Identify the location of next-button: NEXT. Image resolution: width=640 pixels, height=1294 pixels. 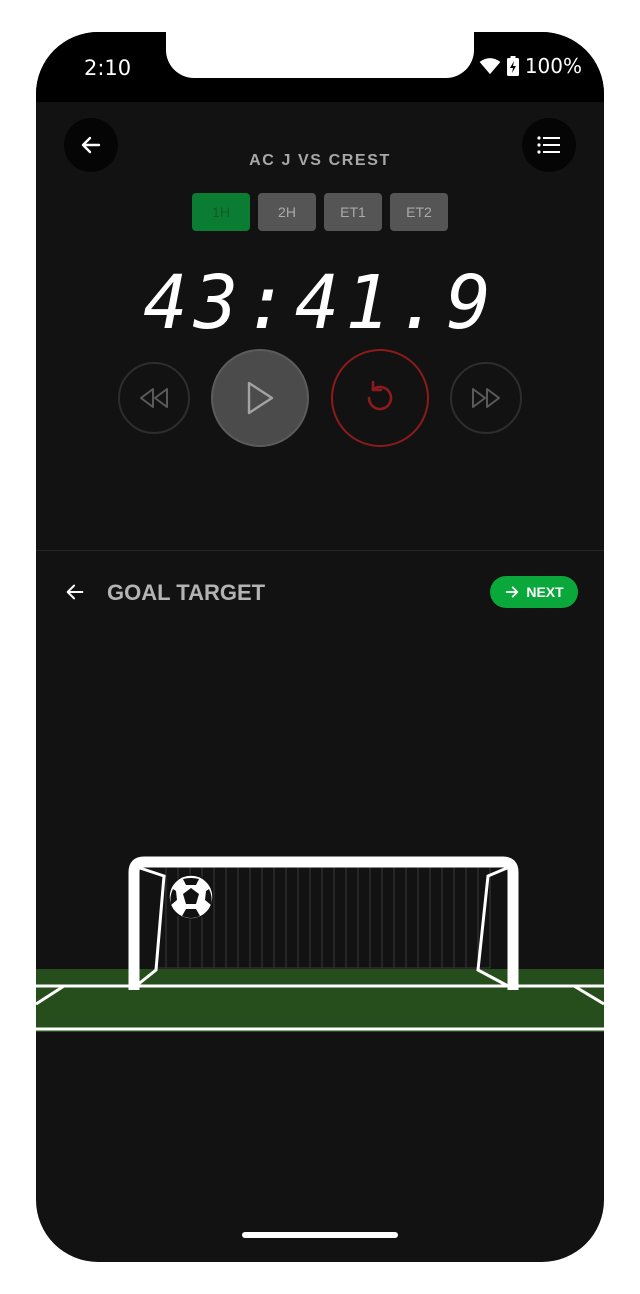
(534, 592).